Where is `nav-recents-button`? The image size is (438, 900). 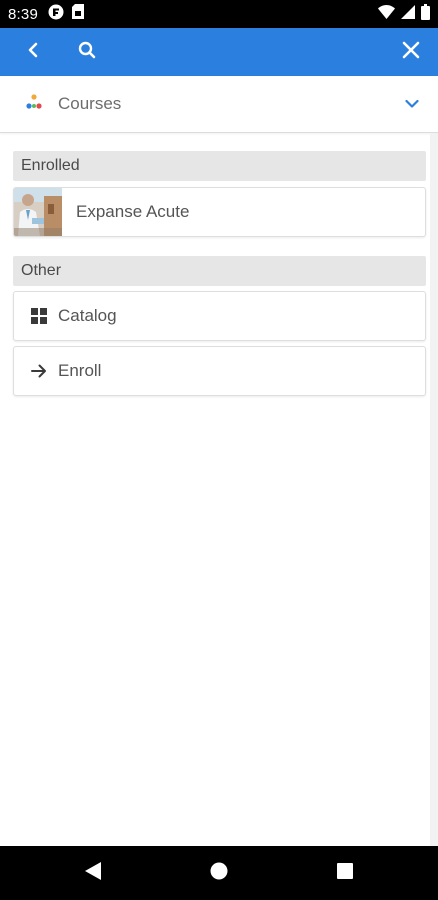
nav-recents-button is located at coordinates (345, 873).